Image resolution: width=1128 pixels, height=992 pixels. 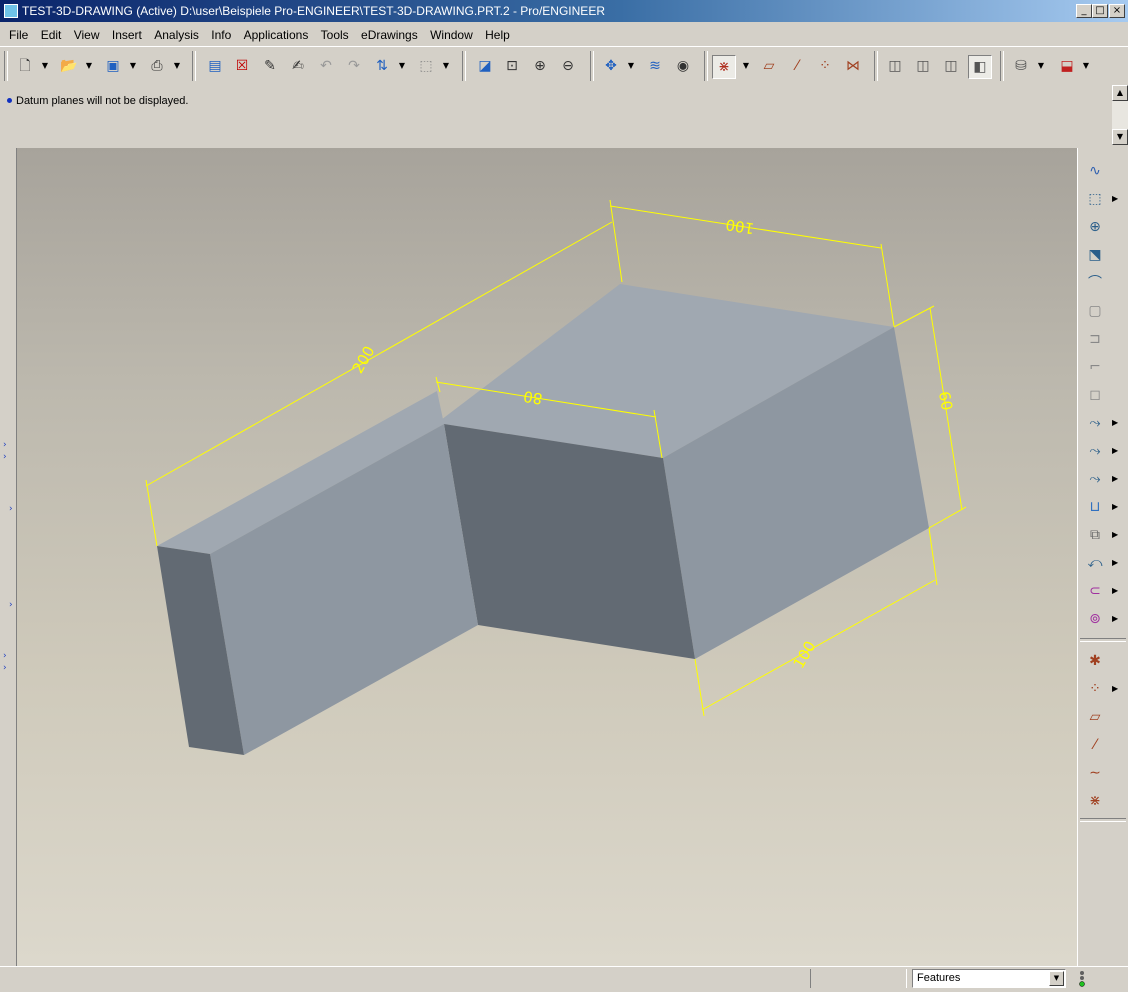 What do you see at coordinates (276, 32) in the screenshot?
I see `menu-applications: Applications` at bounding box center [276, 32].